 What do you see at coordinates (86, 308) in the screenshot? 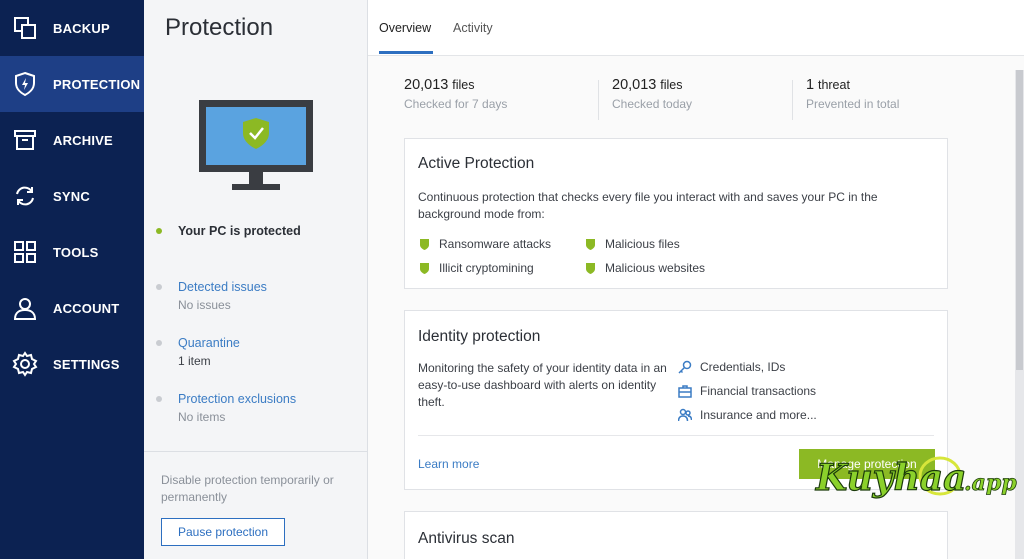
I see `nav-account-label: ACCOUNT` at bounding box center [86, 308].